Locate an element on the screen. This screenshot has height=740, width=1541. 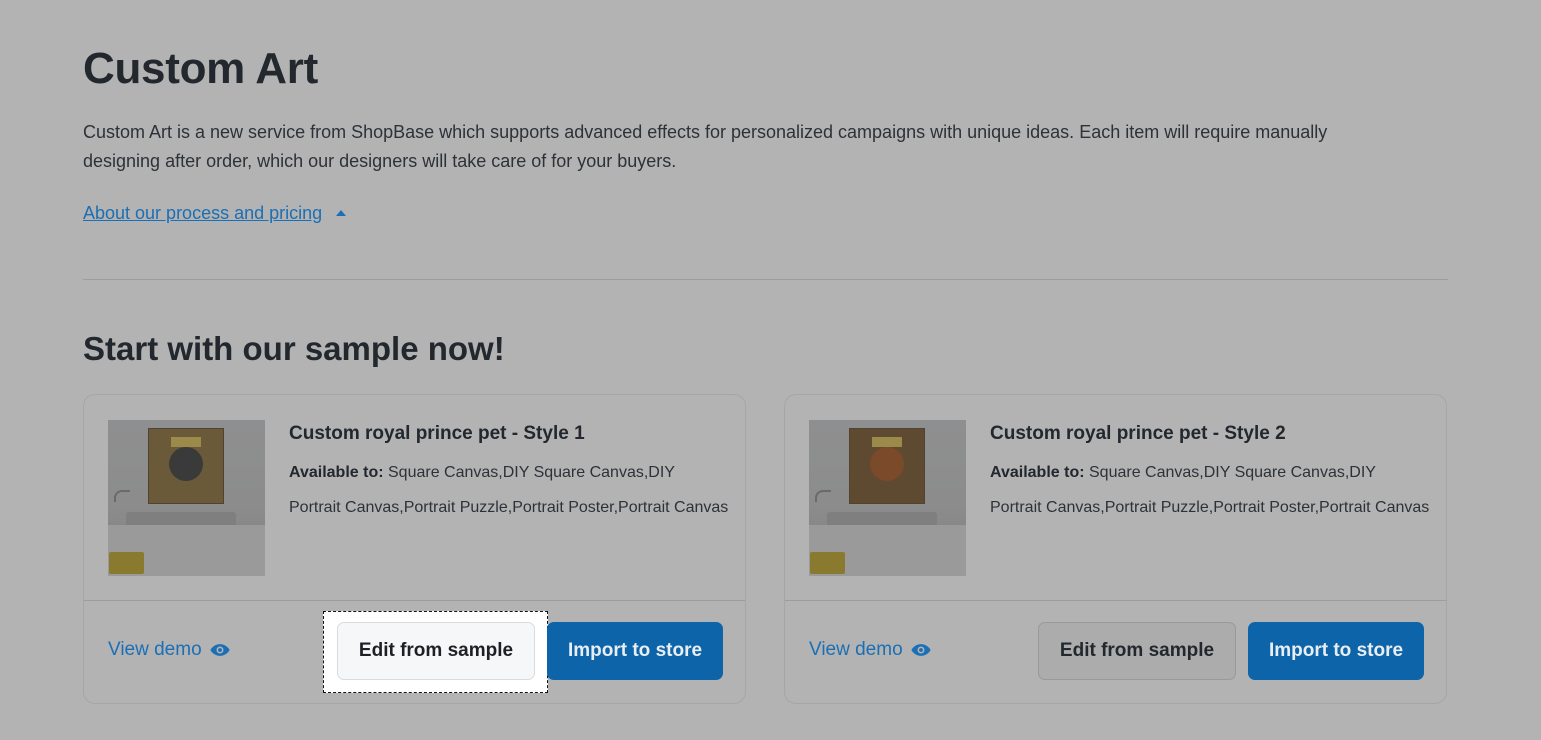
caret-up-icon is located at coordinates (341, 212).